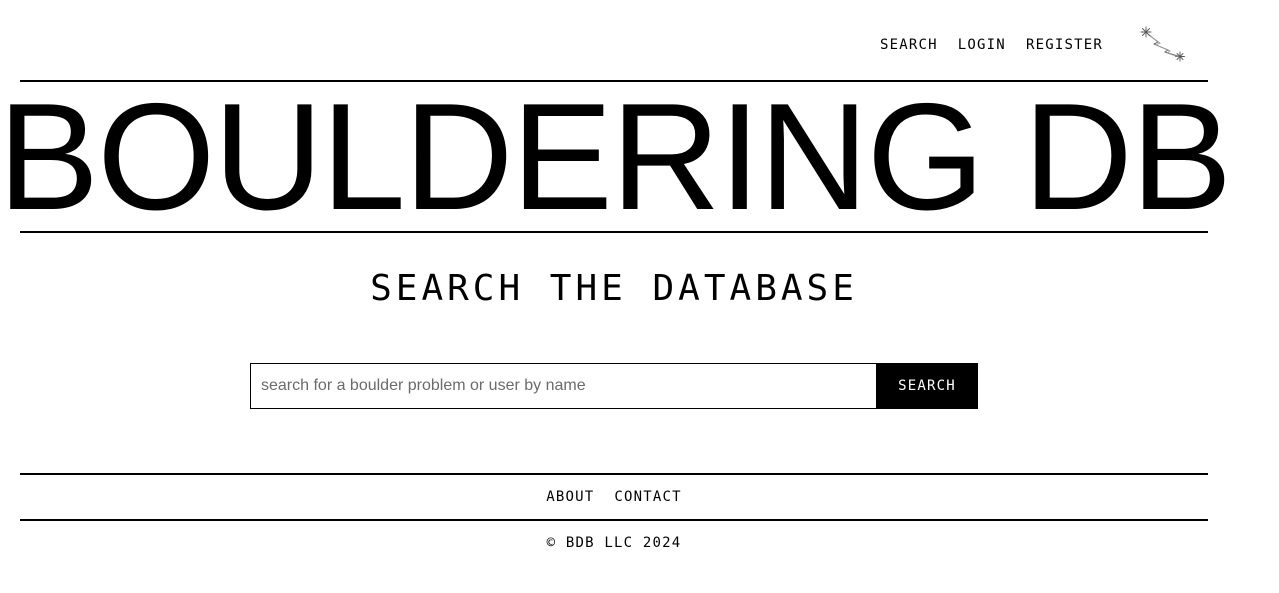  I want to click on nav-register-link: REGISTER, so click(1064, 45).